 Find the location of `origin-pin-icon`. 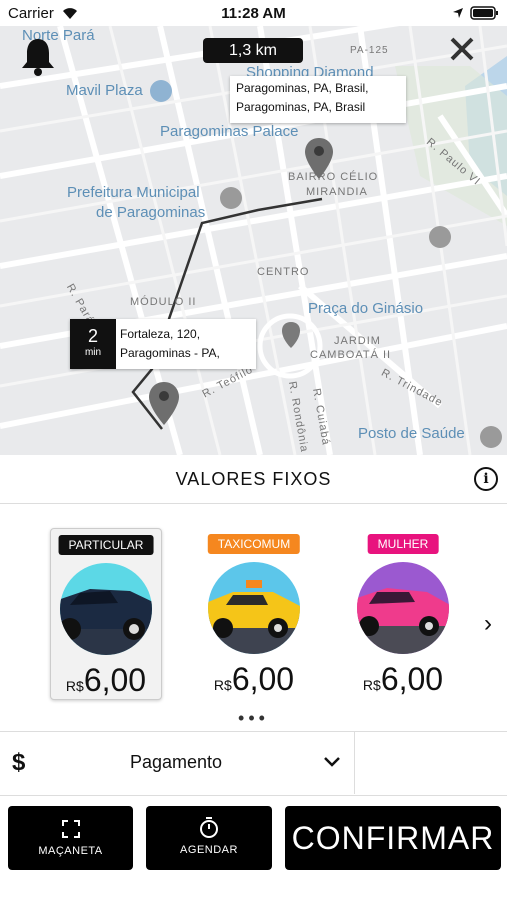

origin-pin-icon is located at coordinates (164, 404).